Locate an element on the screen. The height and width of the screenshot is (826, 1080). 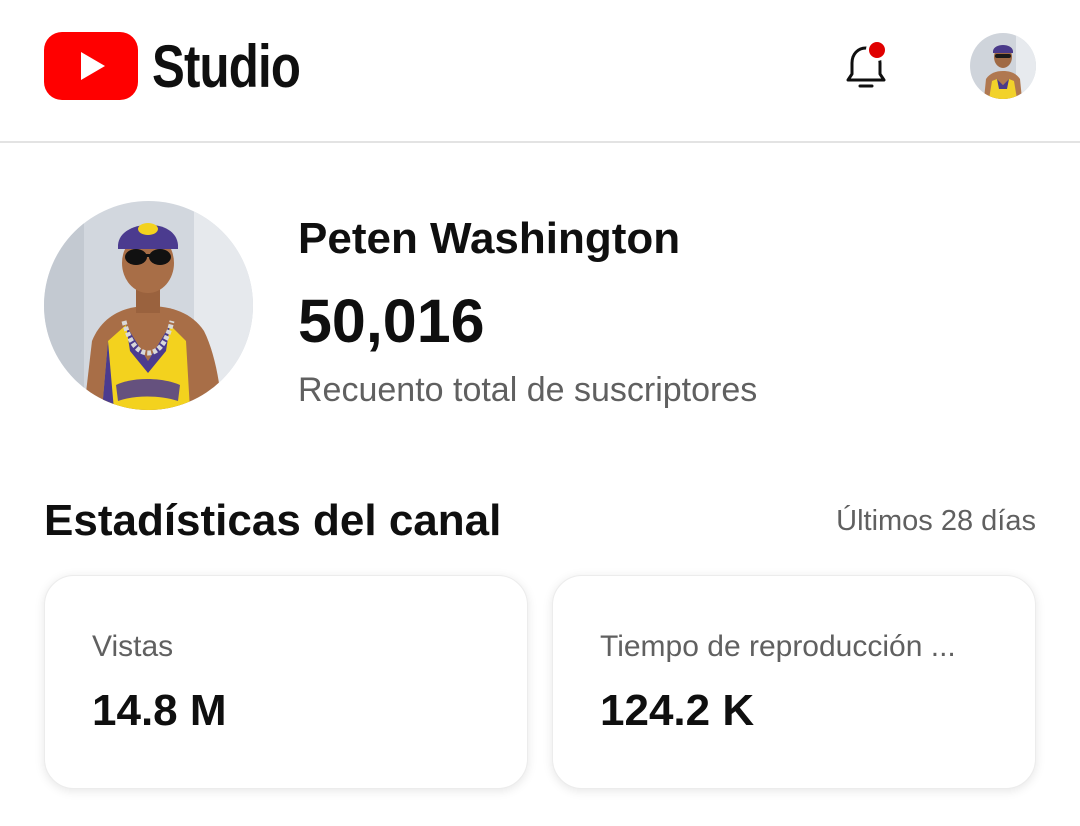
notification-badge is located at coordinates (877, 50).